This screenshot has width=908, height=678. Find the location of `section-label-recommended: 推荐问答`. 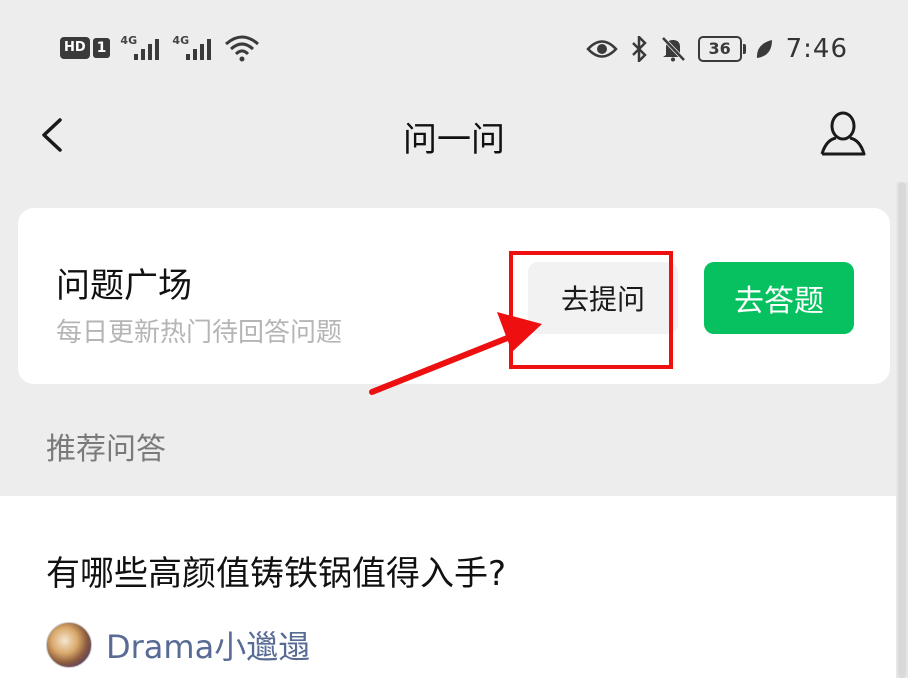

section-label-recommended: 推荐问答 is located at coordinates (106, 449).